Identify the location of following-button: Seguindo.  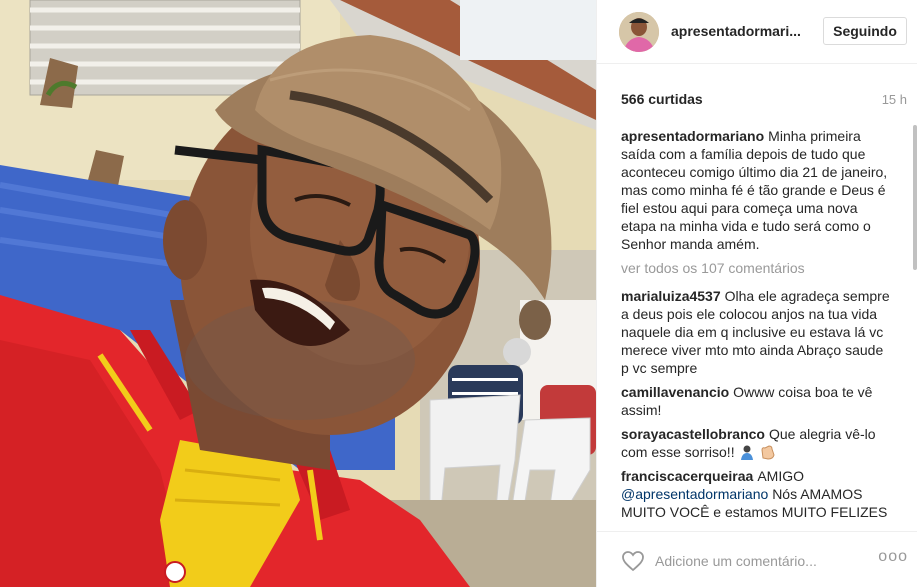
(865, 31).